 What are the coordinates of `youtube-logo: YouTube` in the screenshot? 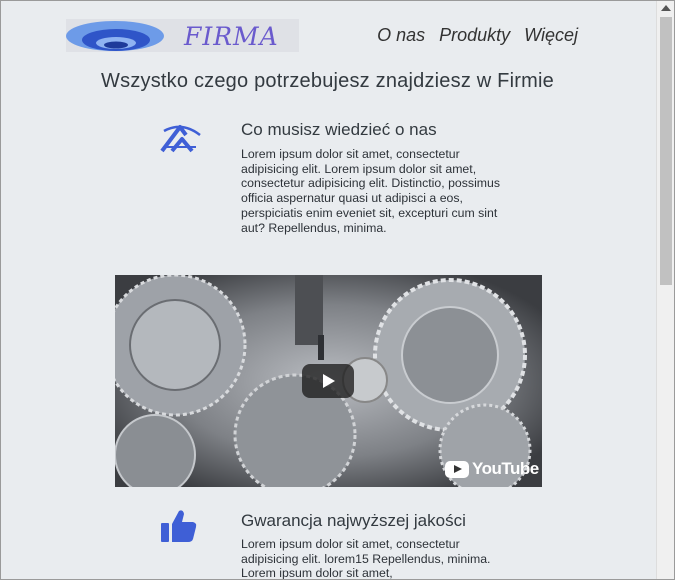 It's located at (492, 469).